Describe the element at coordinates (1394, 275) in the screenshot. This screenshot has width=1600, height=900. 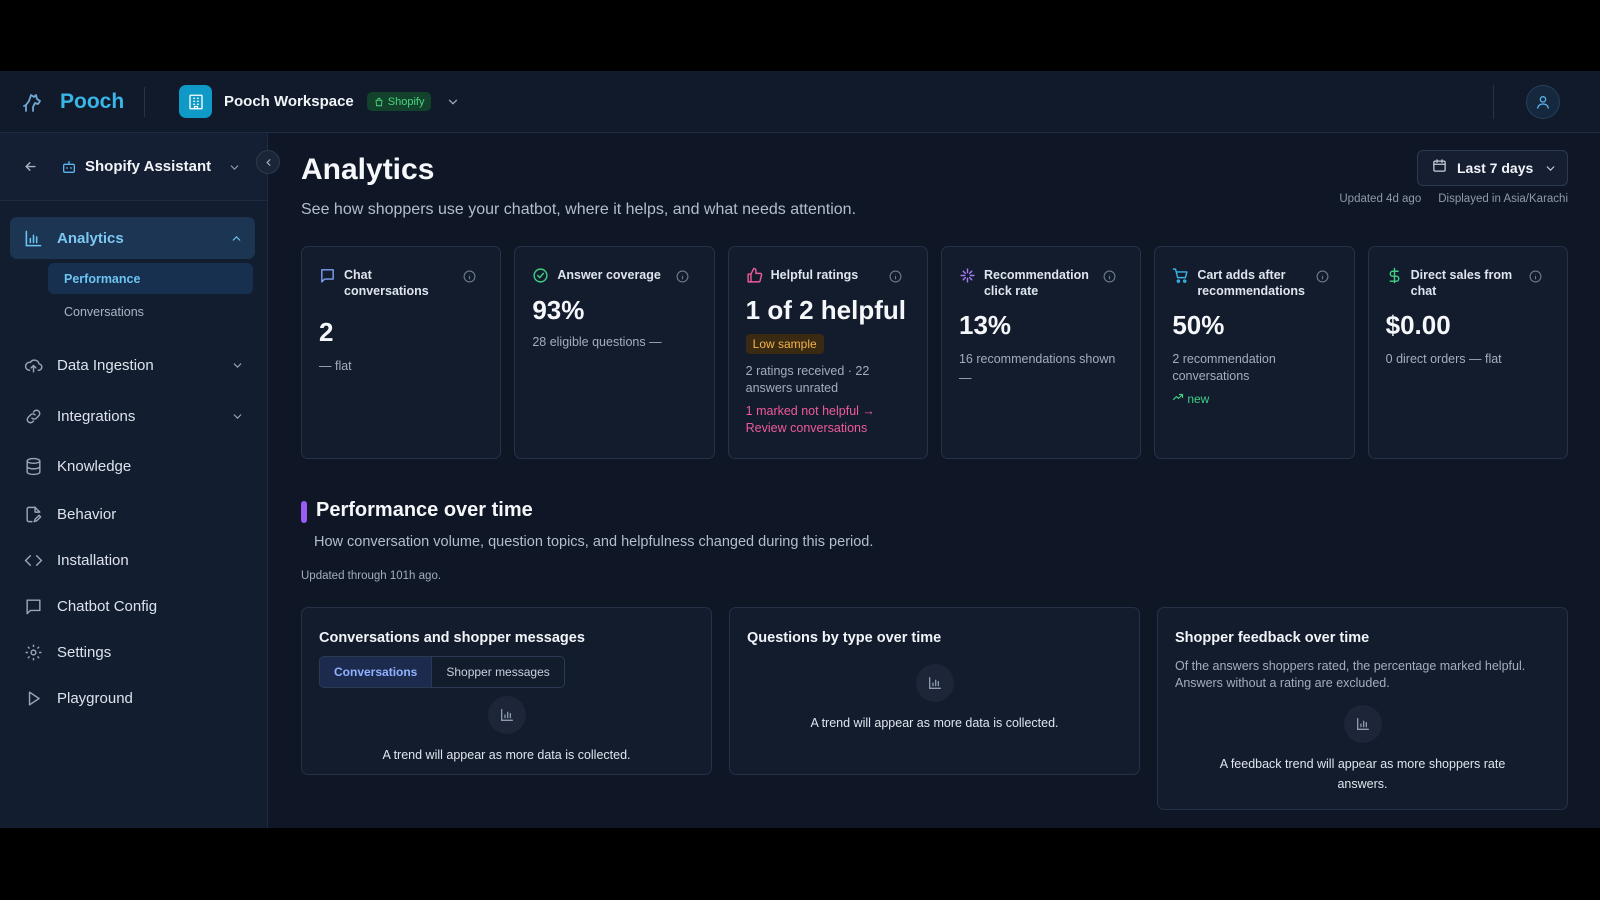
I see `dollar-icon` at that location.